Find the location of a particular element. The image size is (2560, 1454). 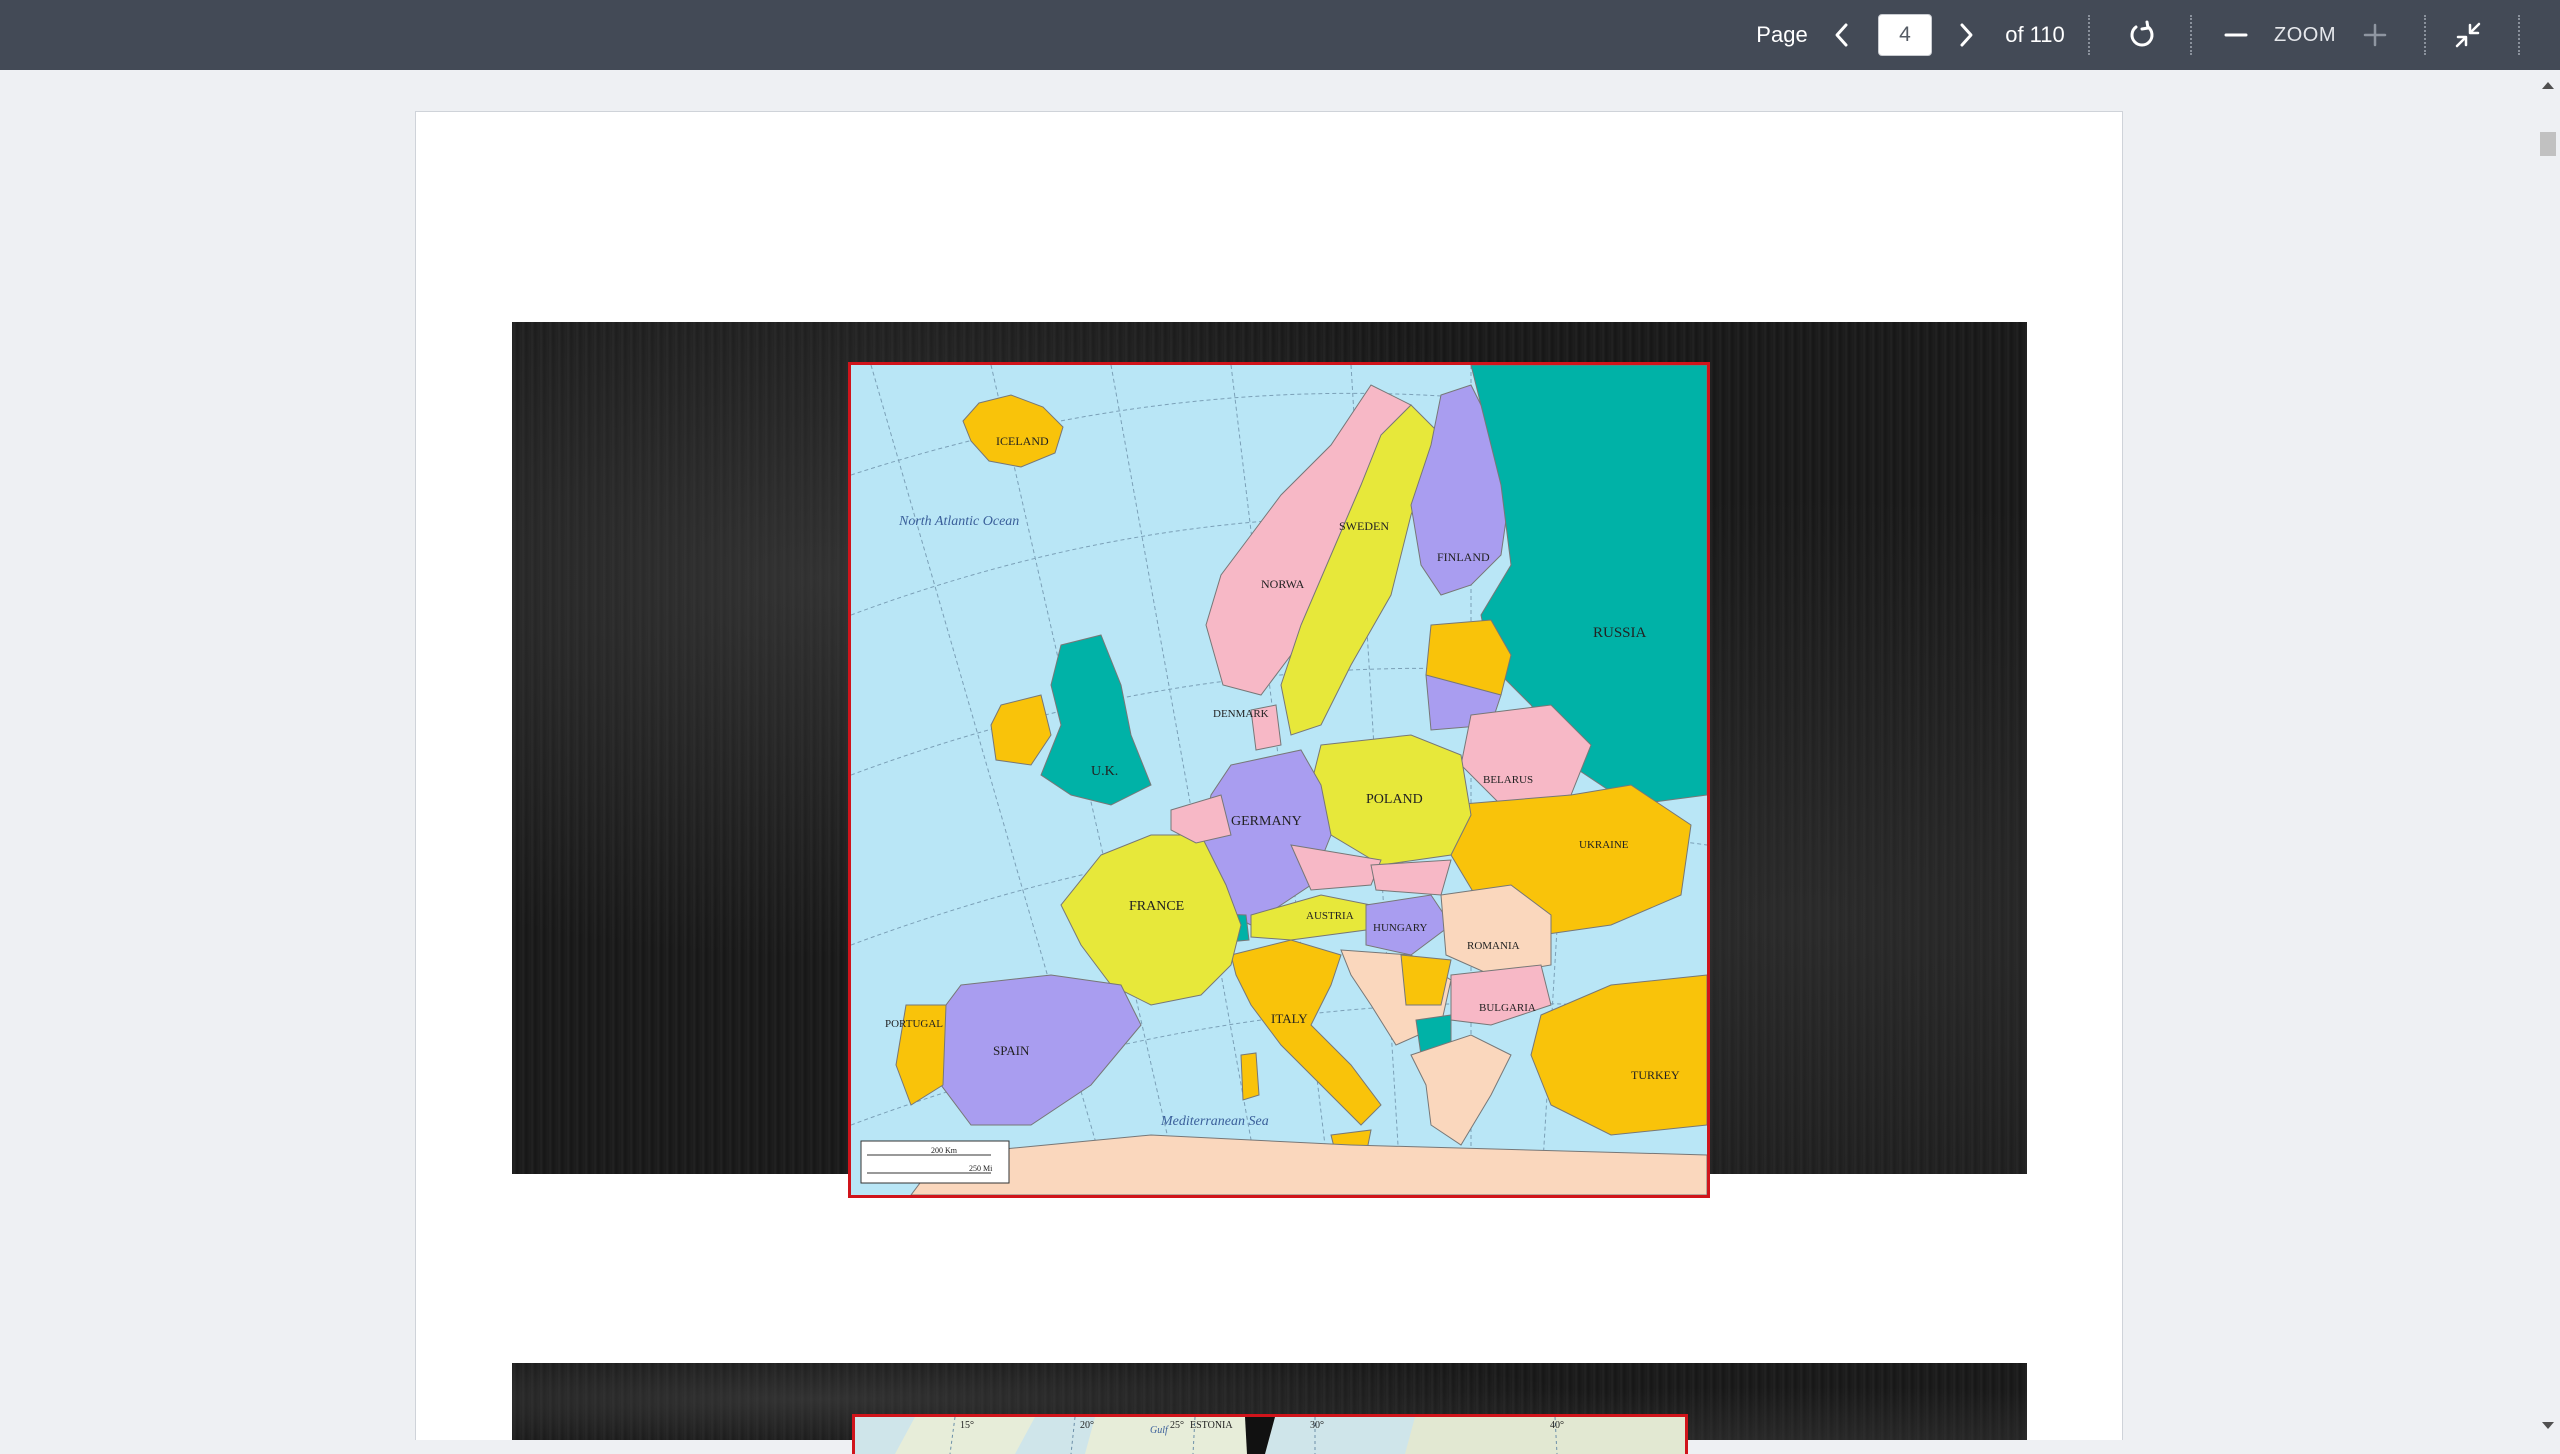

map-label-norway: NORWA is located at coordinates (1283, 584).